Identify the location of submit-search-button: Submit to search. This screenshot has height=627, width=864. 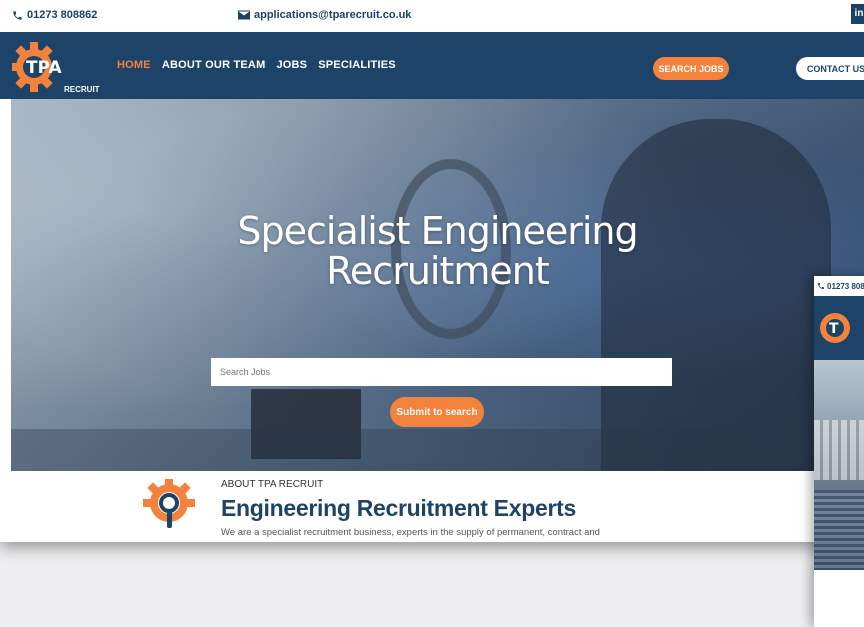
(437, 412).